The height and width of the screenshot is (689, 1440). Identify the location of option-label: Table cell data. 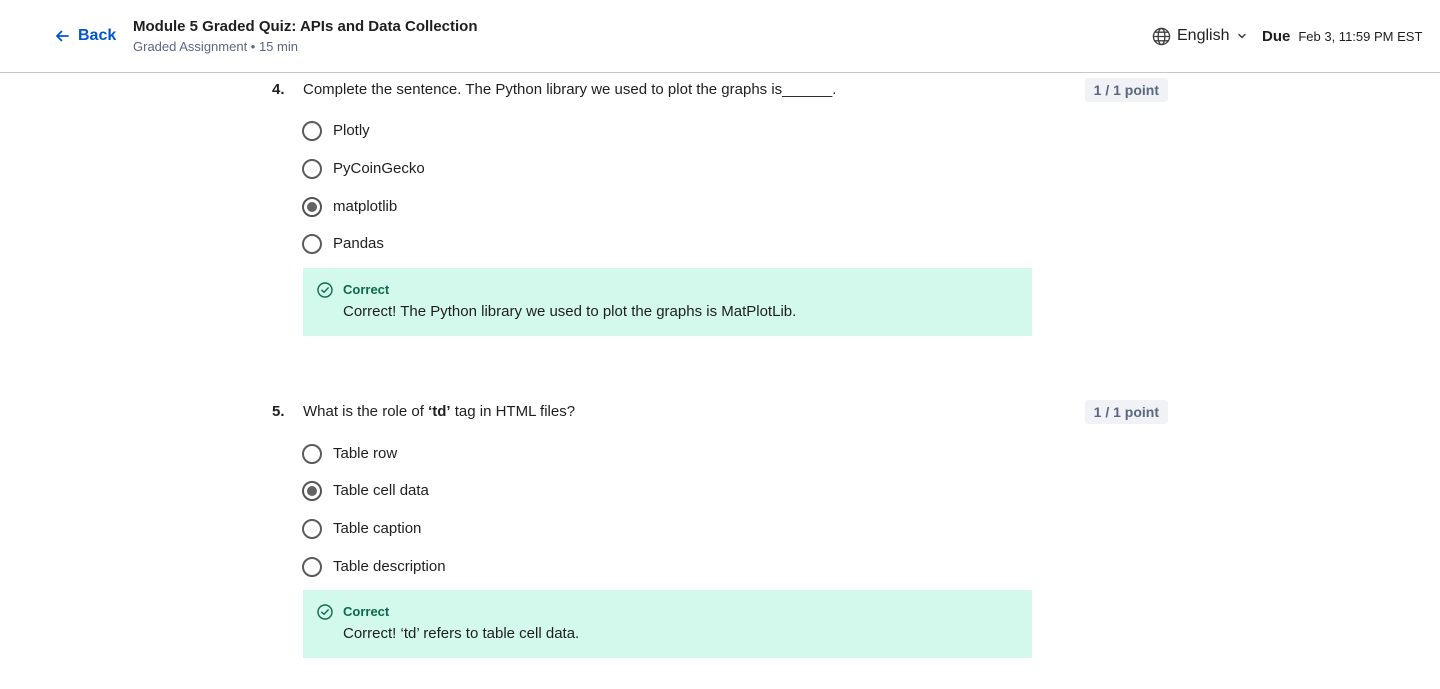
(381, 490).